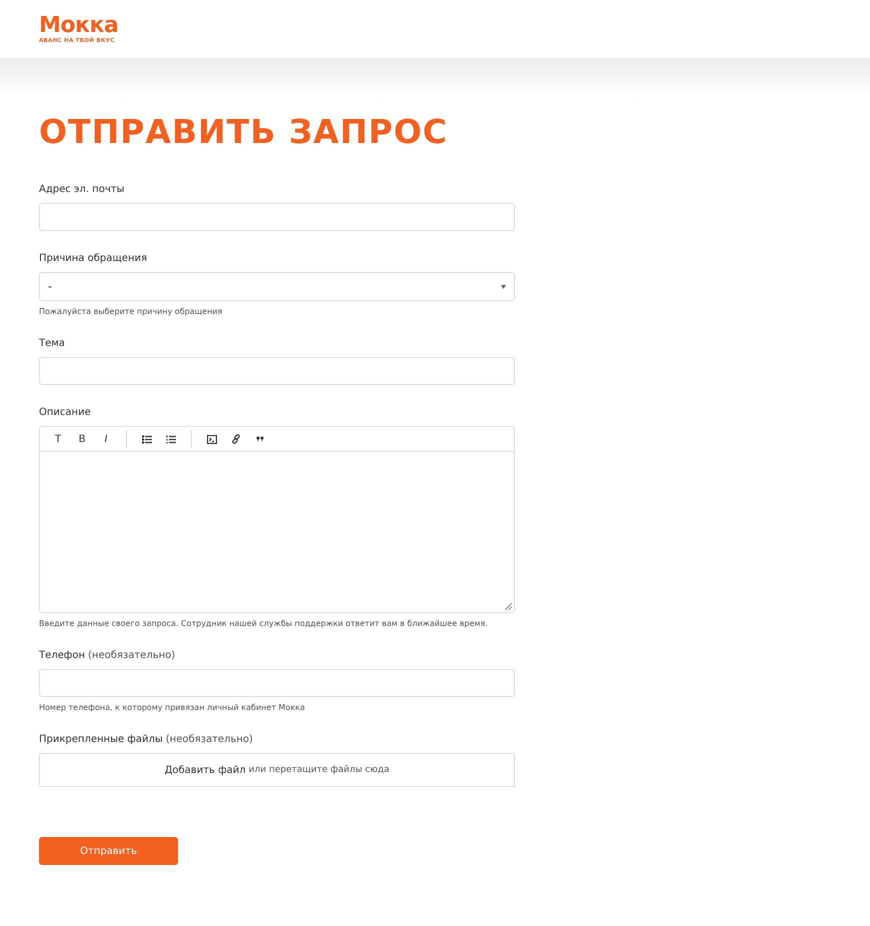 The image size is (870, 926). Describe the element at coordinates (172, 707) in the screenshot. I see `field-hint: Номер телефона, к которому привязан личный кабинет Мокка` at that location.